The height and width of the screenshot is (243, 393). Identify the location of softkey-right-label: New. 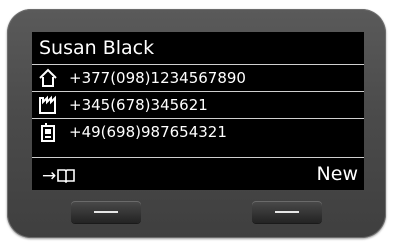
(337, 174).